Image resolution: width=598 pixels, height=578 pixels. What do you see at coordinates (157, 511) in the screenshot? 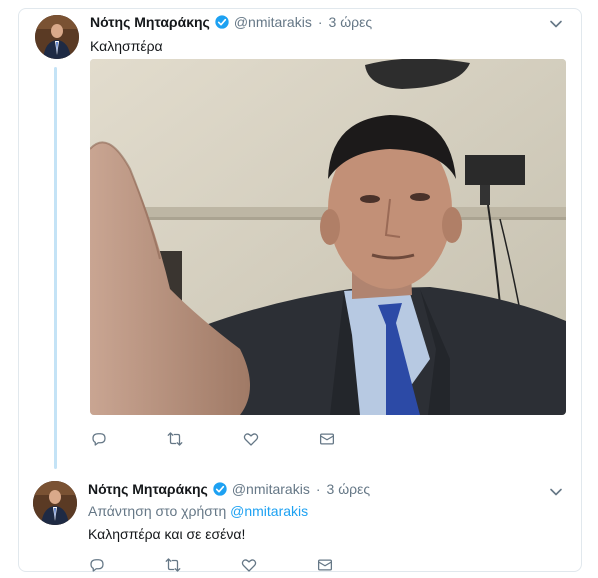
I see `replying-to-label: Απάντηση στο χρήστη` at bounding box center [157, 511].